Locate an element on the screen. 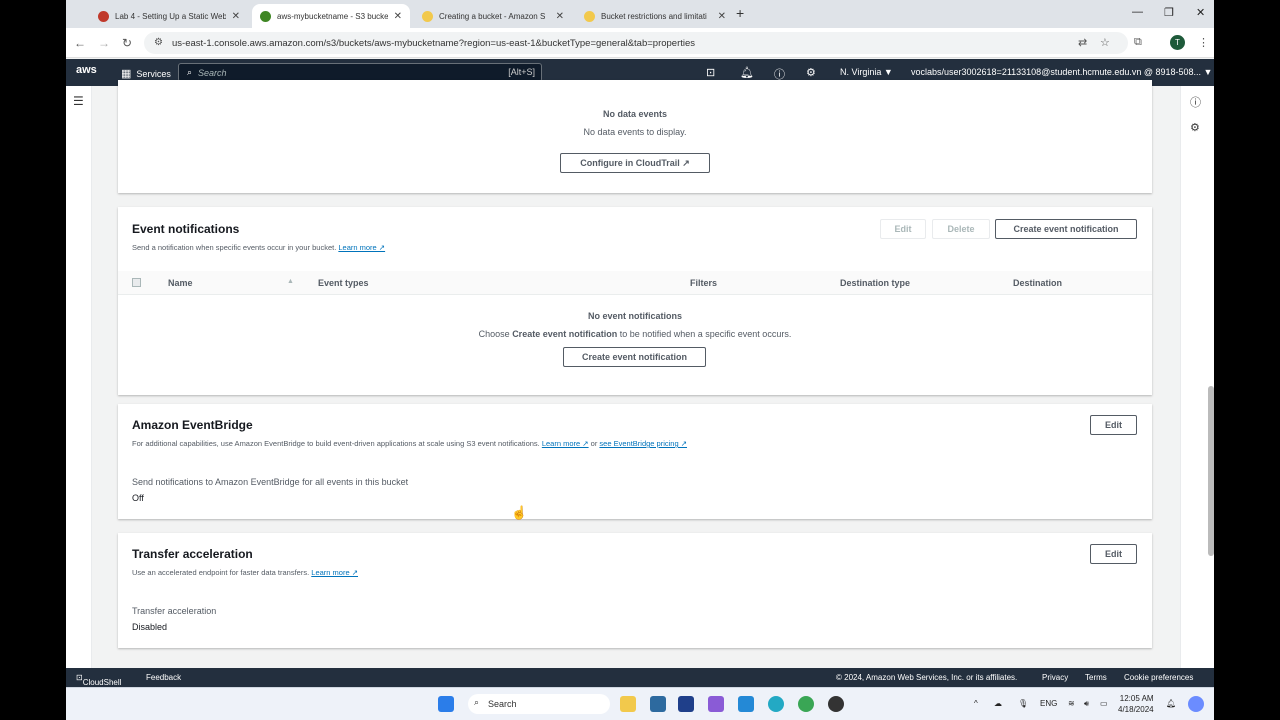 The width and height of the screenshot is (1280, 720). section-title: Amazon EventBridge is located at coordinates (192, 425).